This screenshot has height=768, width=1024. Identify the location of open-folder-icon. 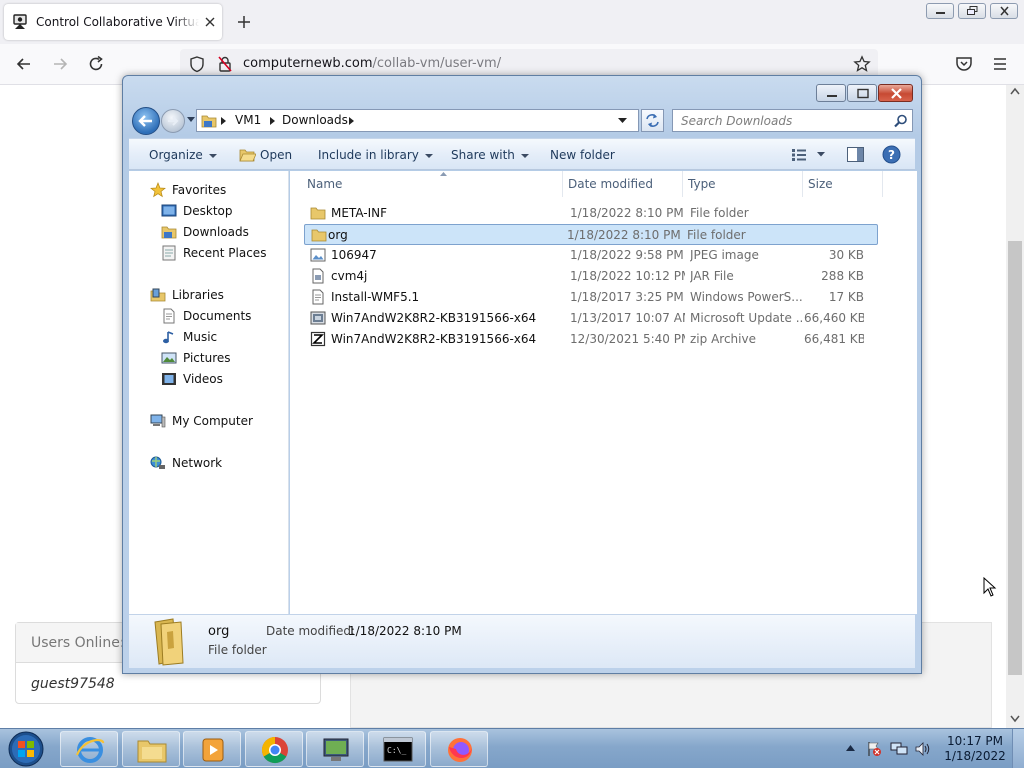
(247, 155).